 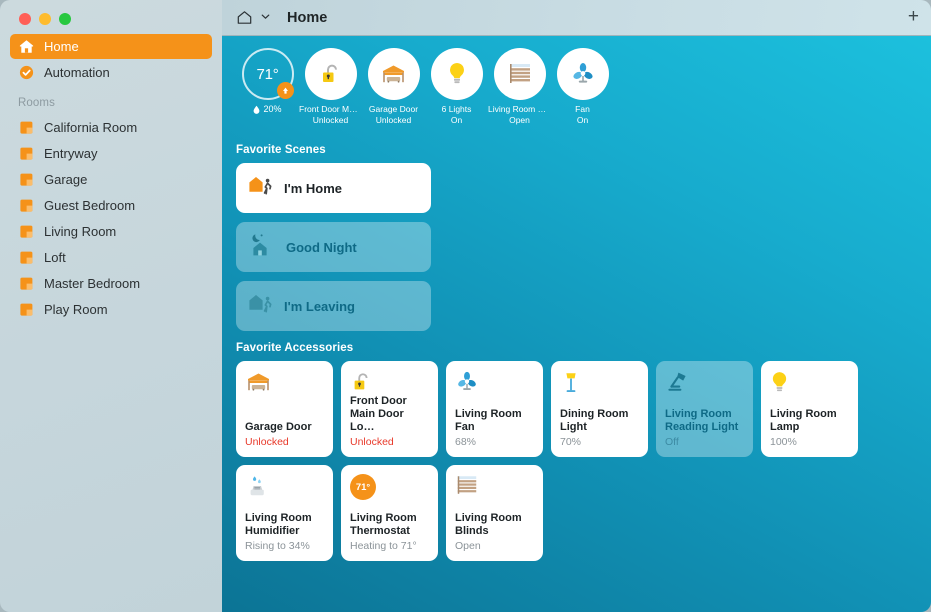 I want to click on status-tile-blinds: Living Room Bl… Open, so click(x=519, y=94).